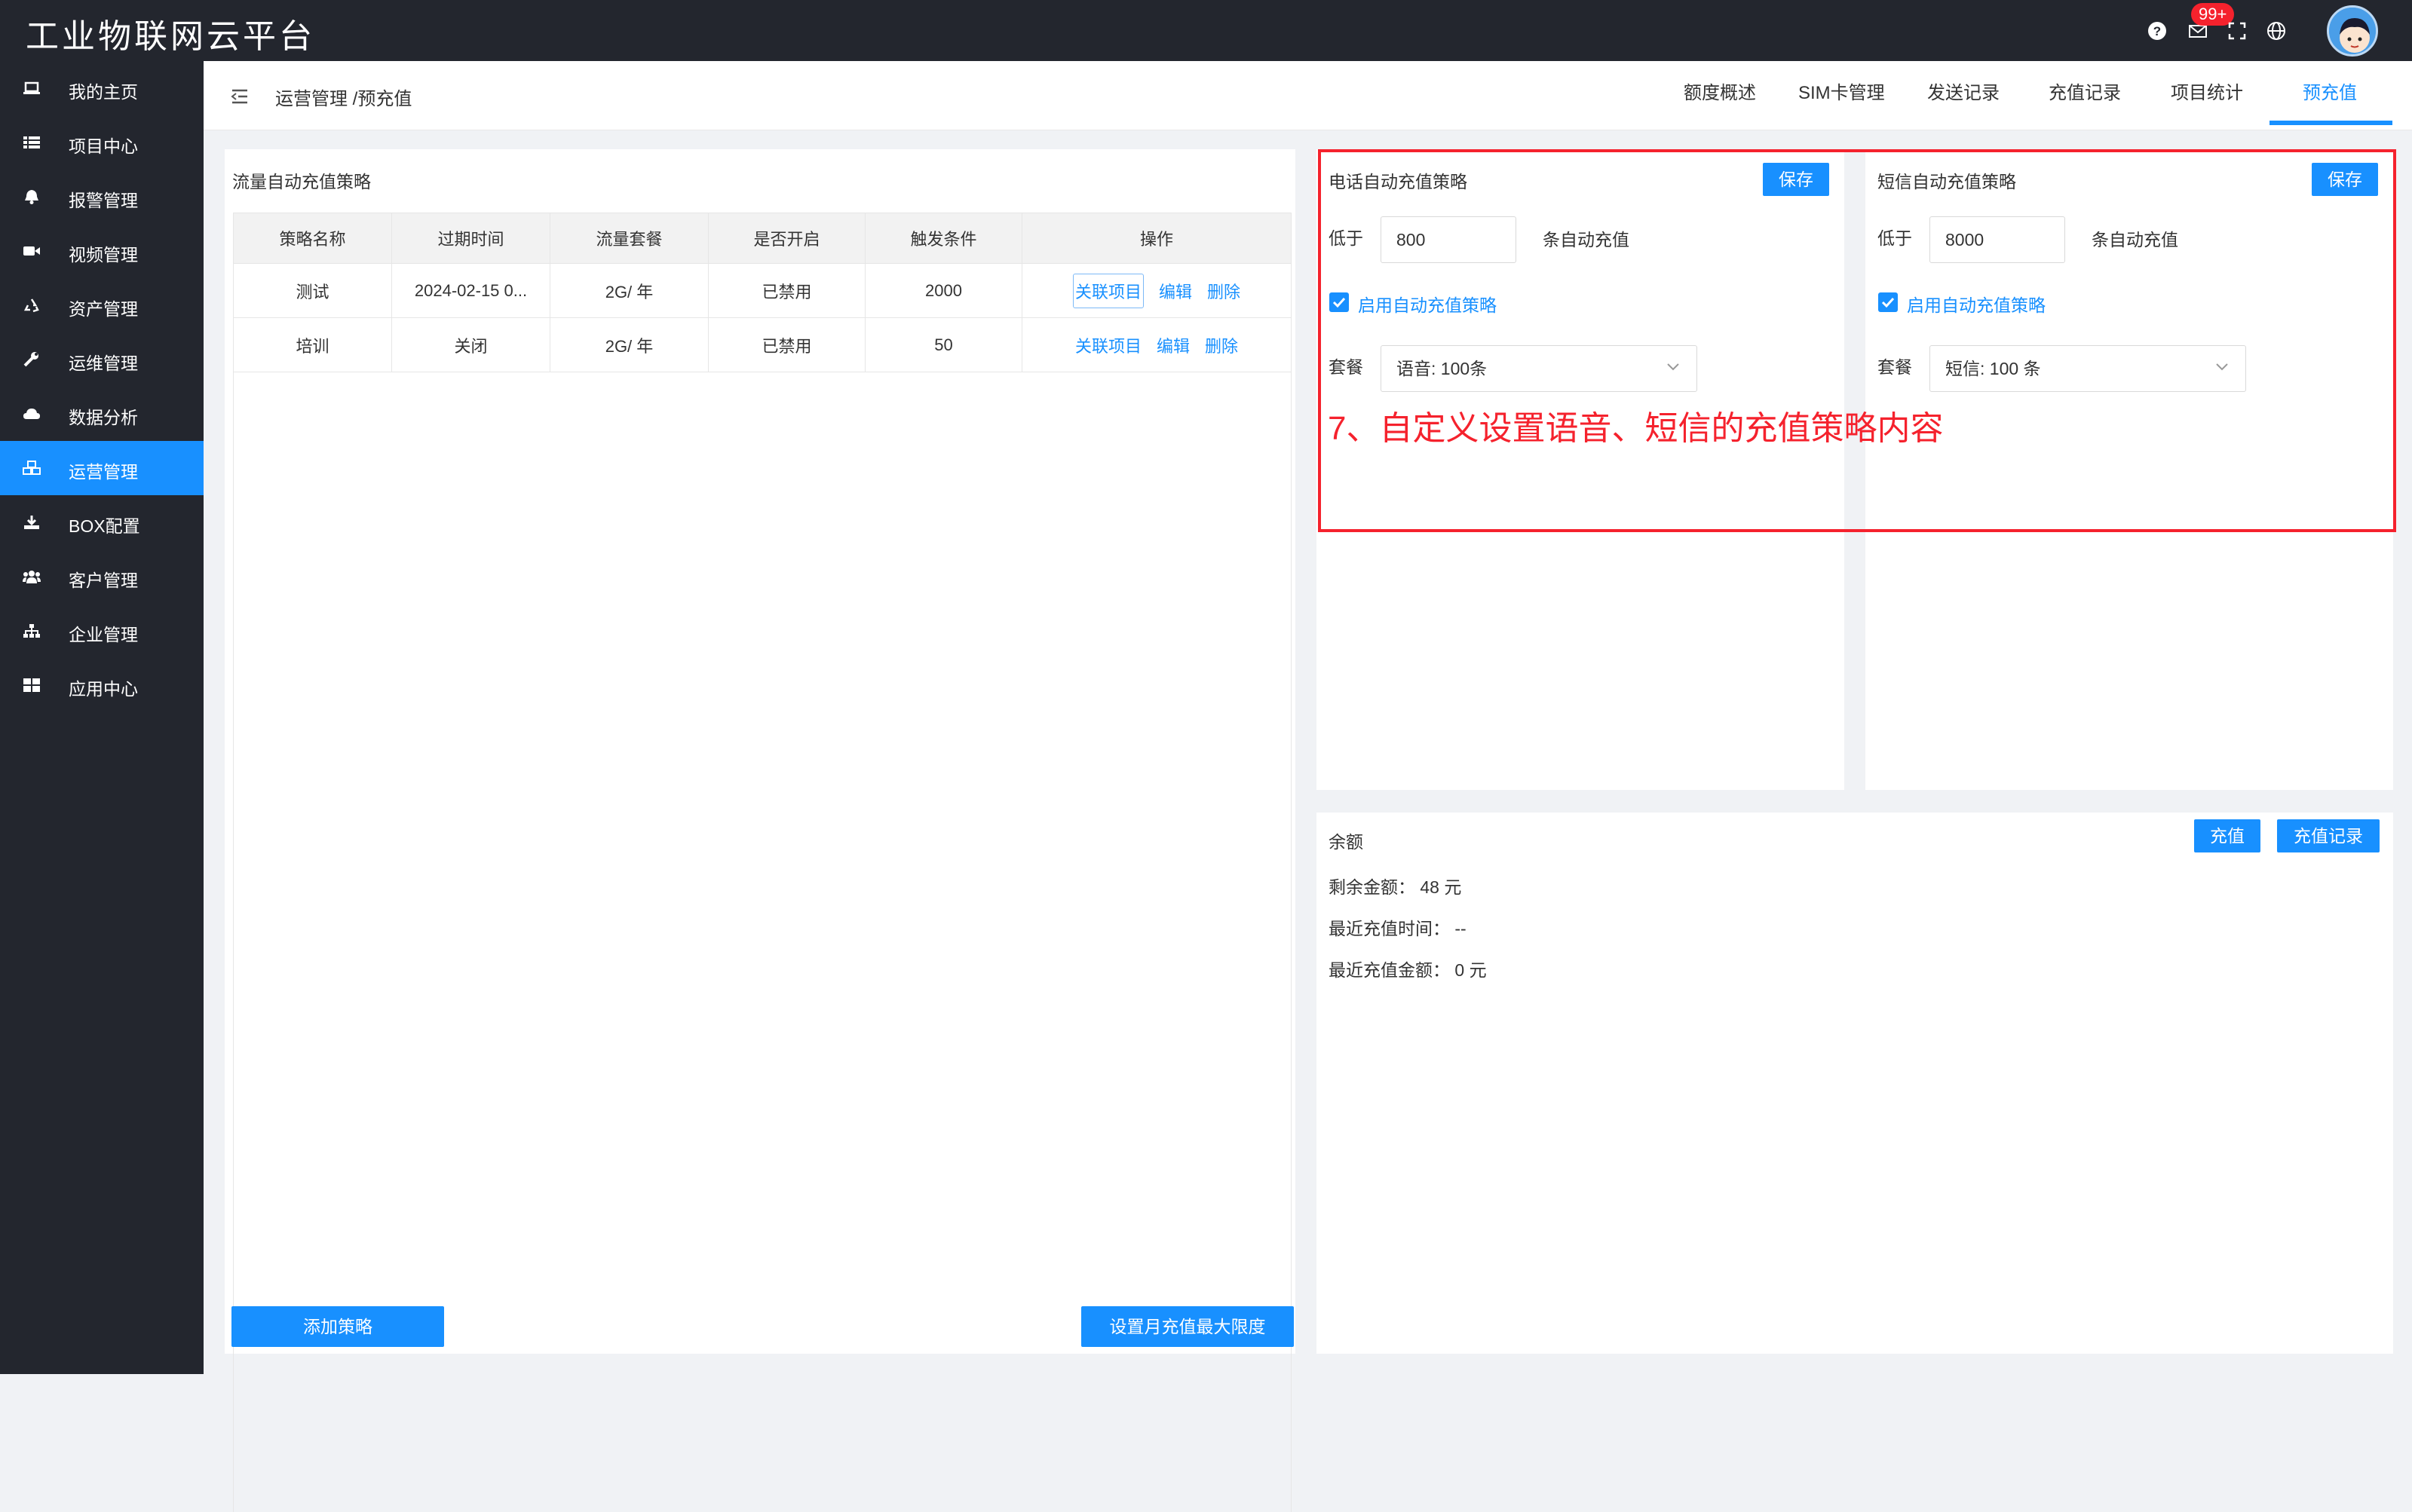  I want to click on tab-prepaid: 预充值, so click(2330, 91).